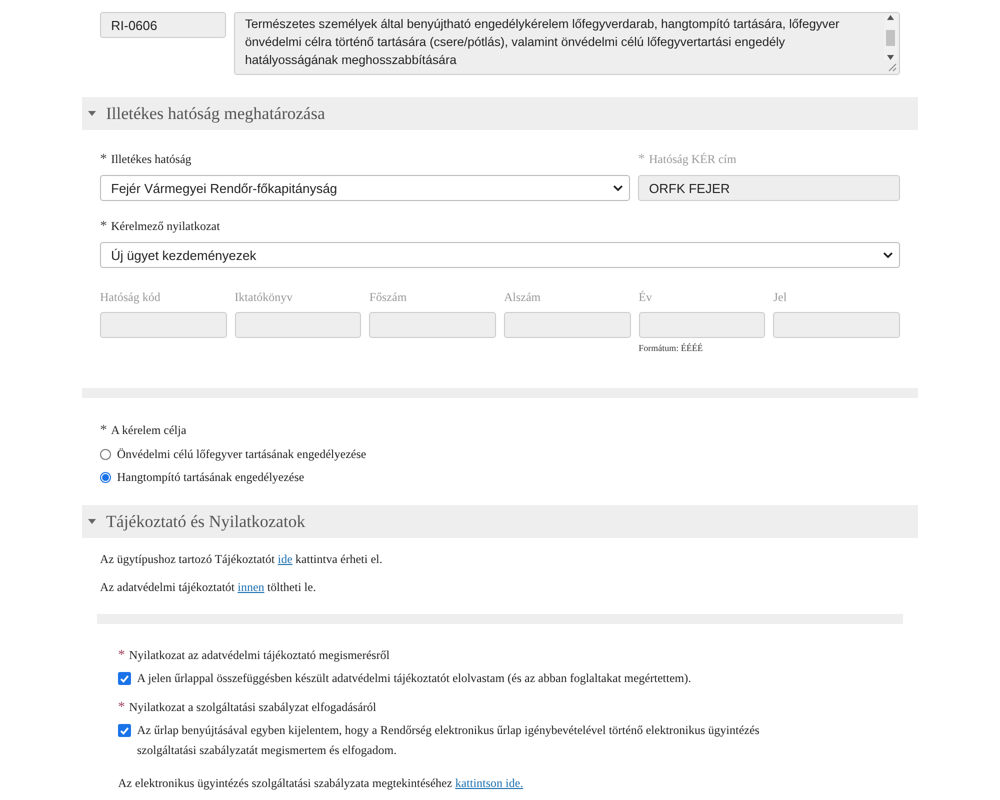 Image resolution: width=1000 pixels, height=800 pixels. What do you see at coordinates (254, 656) in the screenshot?
I see `declaration-title: * Nyilatkozat az adatvédelmi tájékoztató megismerésről` at bounding box center [254, 656].